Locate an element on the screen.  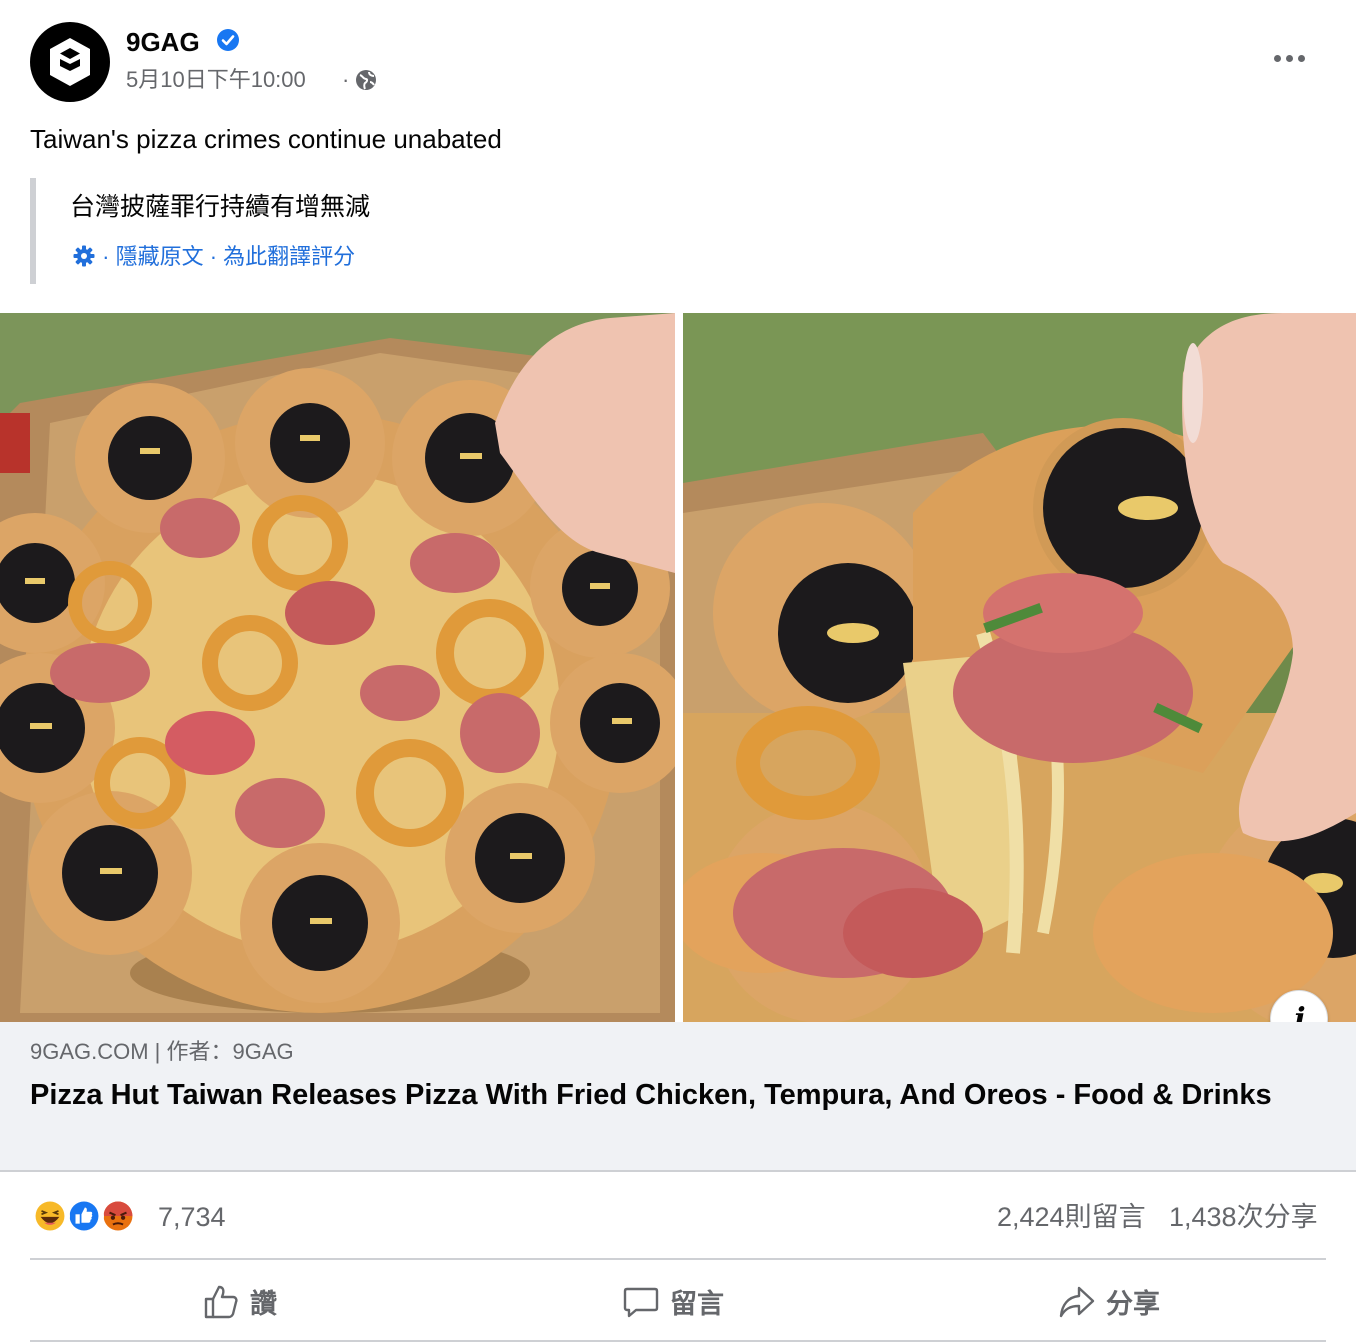
globe-icon is located at coordinates (366, 80).